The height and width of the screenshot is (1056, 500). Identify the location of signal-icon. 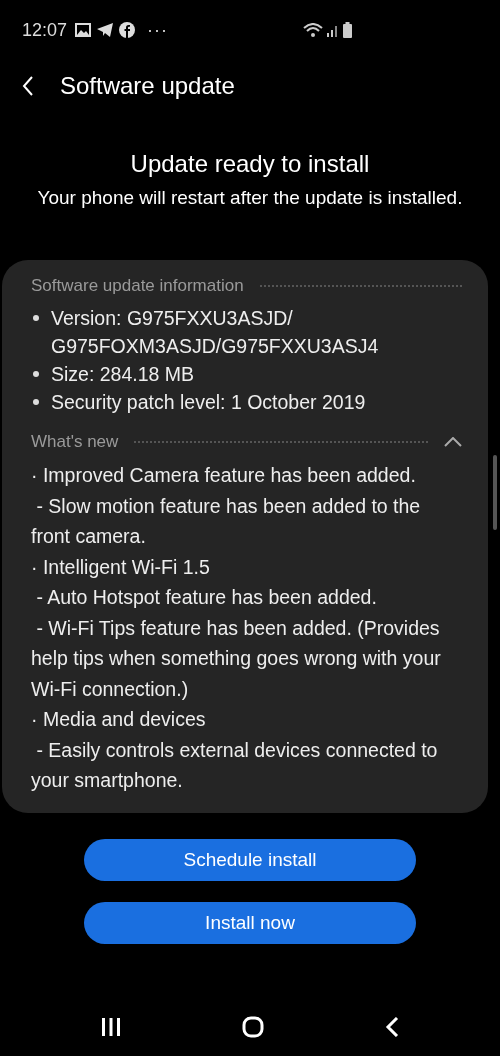
(333, 30).